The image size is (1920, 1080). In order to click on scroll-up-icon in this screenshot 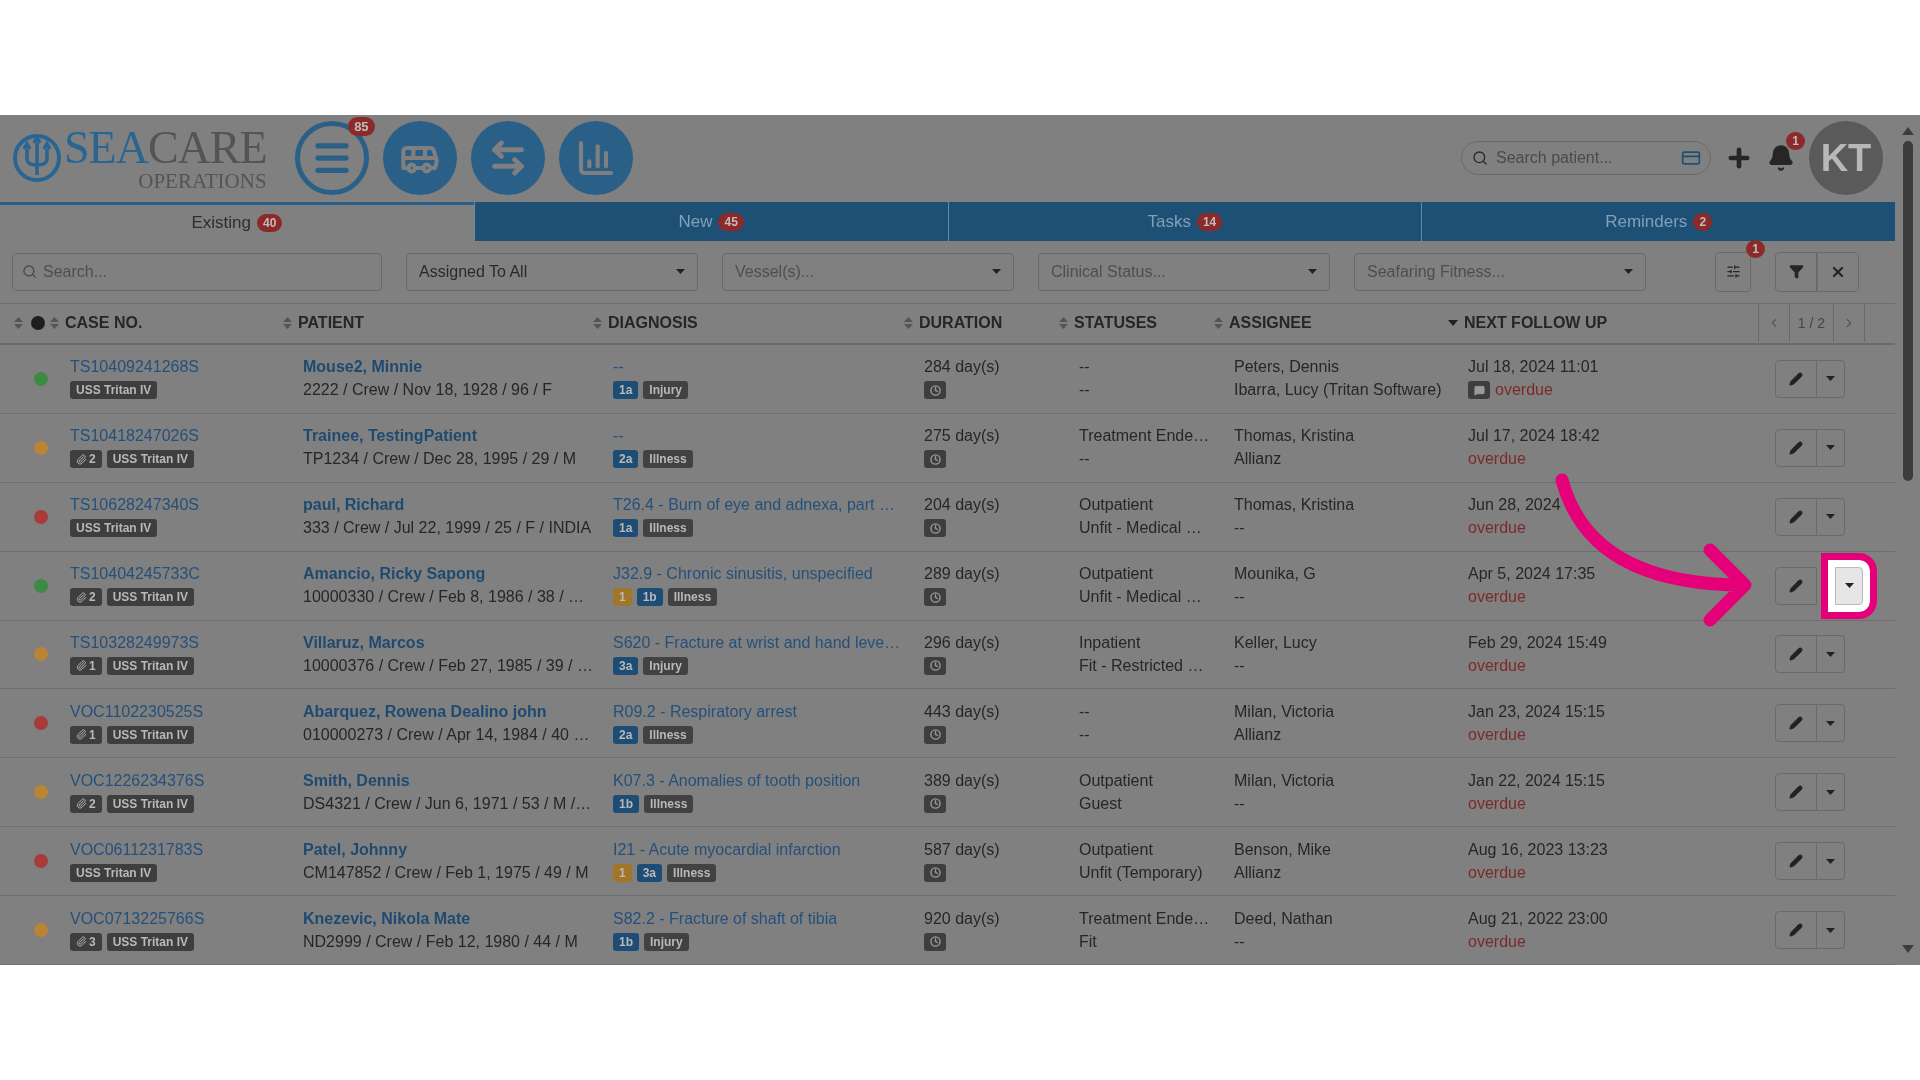, I will do `click(1907, 131)`.